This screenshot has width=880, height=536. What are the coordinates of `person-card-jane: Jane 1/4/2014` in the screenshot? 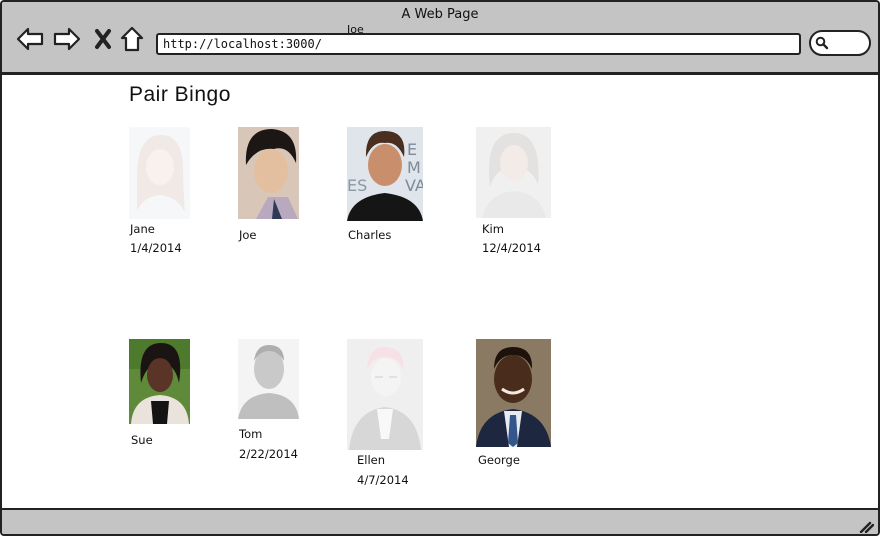 It's located at (159, 191).